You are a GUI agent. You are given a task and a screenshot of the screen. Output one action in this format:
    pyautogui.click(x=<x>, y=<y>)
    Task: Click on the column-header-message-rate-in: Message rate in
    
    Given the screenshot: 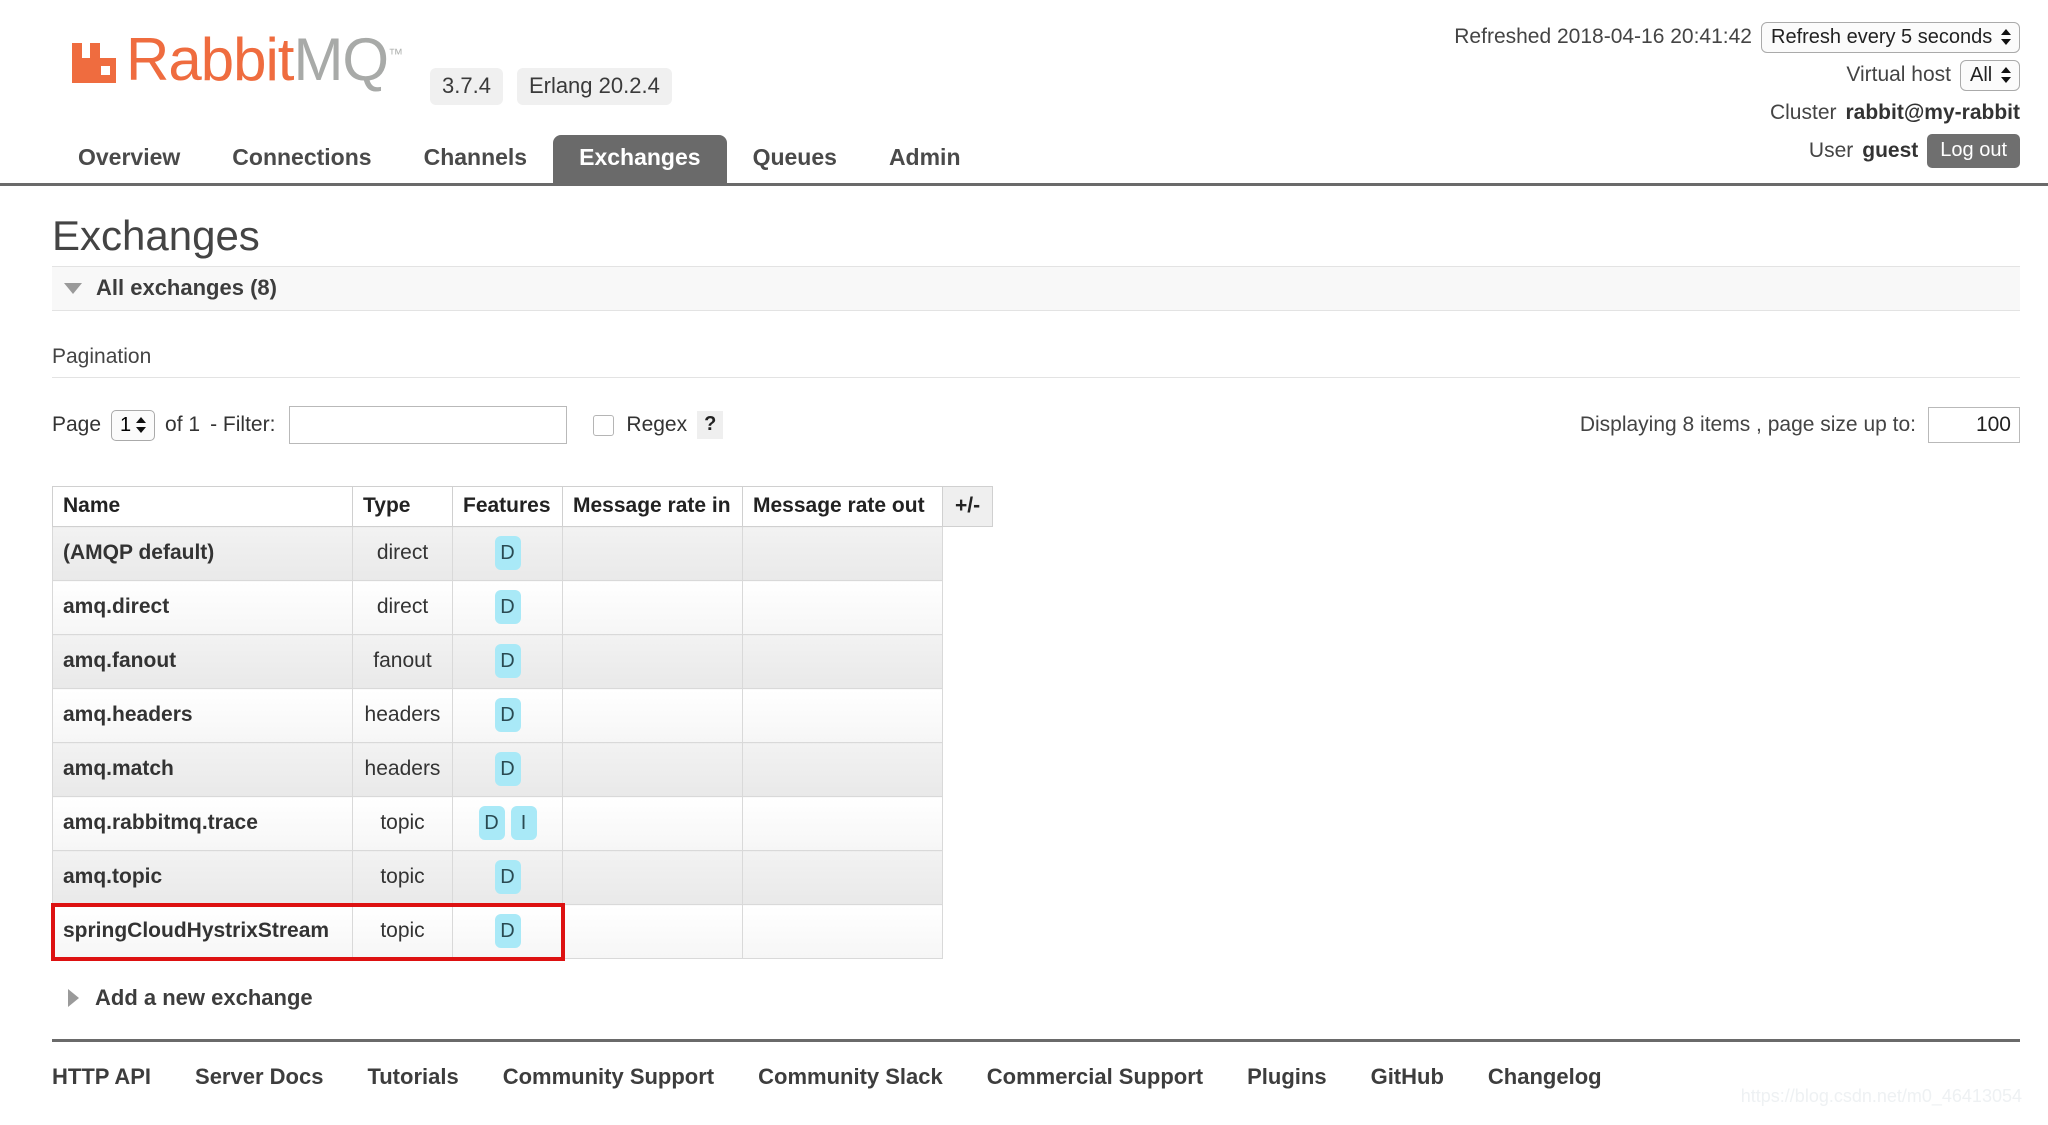 What is the action you would take?
    pyautogui.click(x=652, y=506)
    